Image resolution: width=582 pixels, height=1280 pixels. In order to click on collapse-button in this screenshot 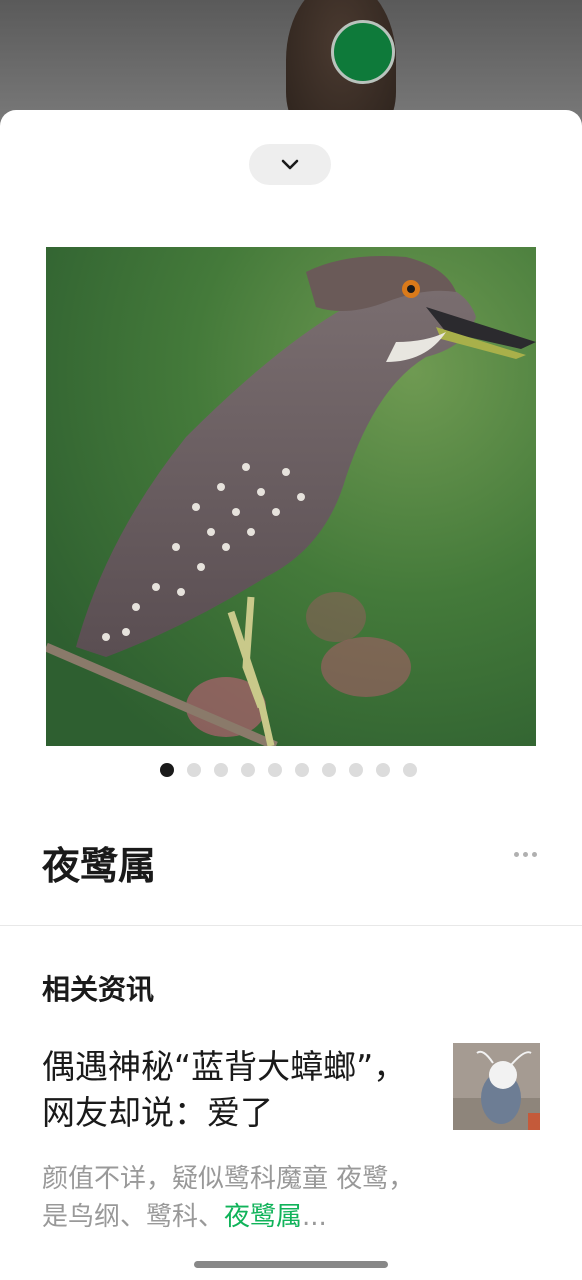, I will do `click(290, 164)`.